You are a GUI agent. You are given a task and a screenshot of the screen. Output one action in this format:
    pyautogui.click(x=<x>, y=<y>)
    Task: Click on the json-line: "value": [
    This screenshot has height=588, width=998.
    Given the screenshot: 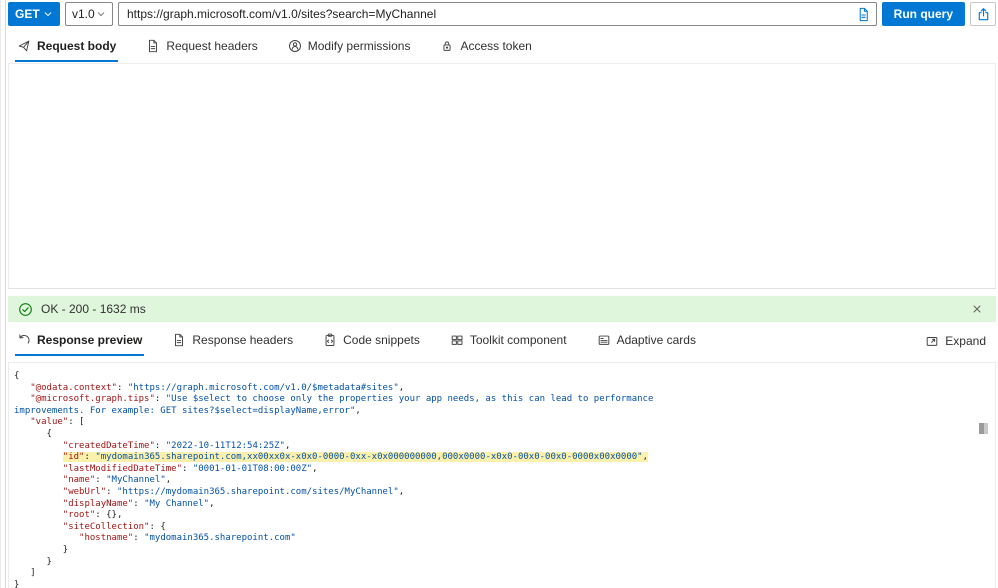 What is the action you would take?
    pyautogui.click(x=57, y=422)
    